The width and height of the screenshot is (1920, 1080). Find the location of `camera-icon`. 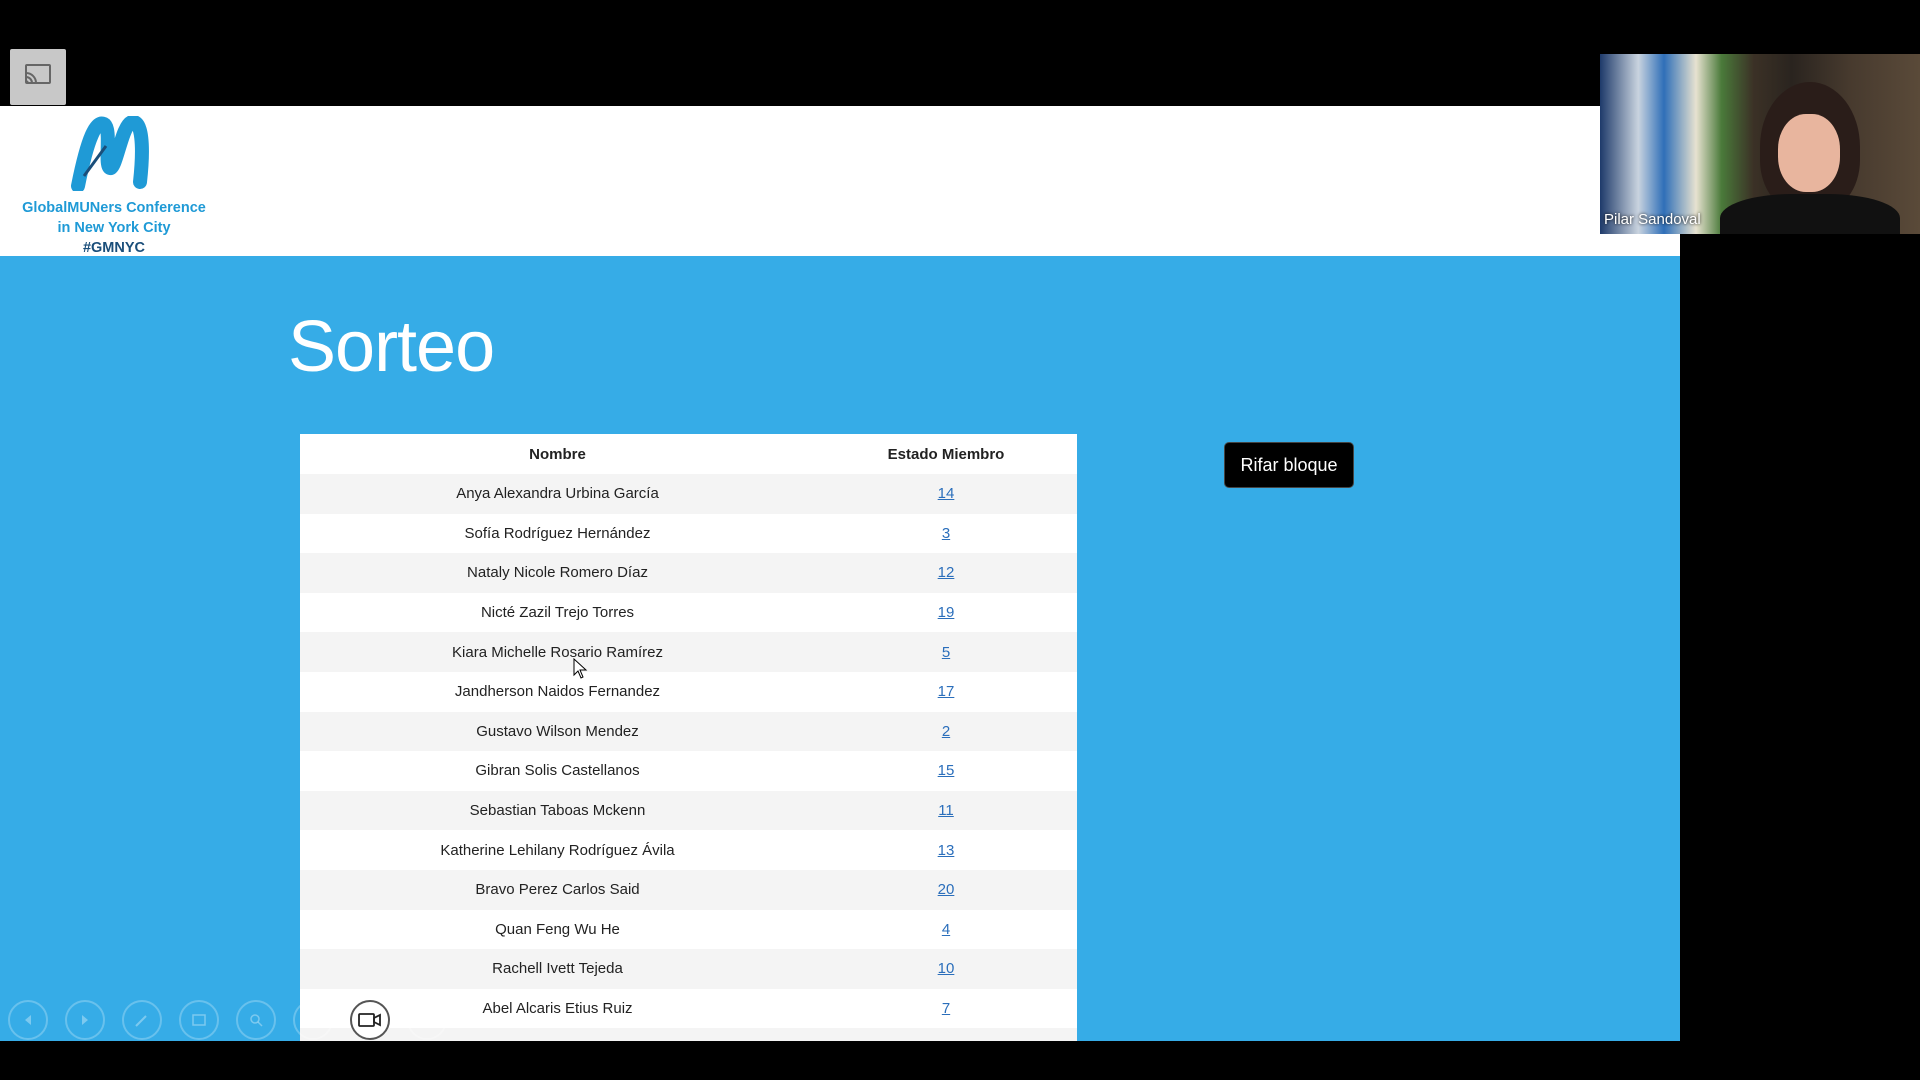

camera-icon is located at coordinates (369, 1020).